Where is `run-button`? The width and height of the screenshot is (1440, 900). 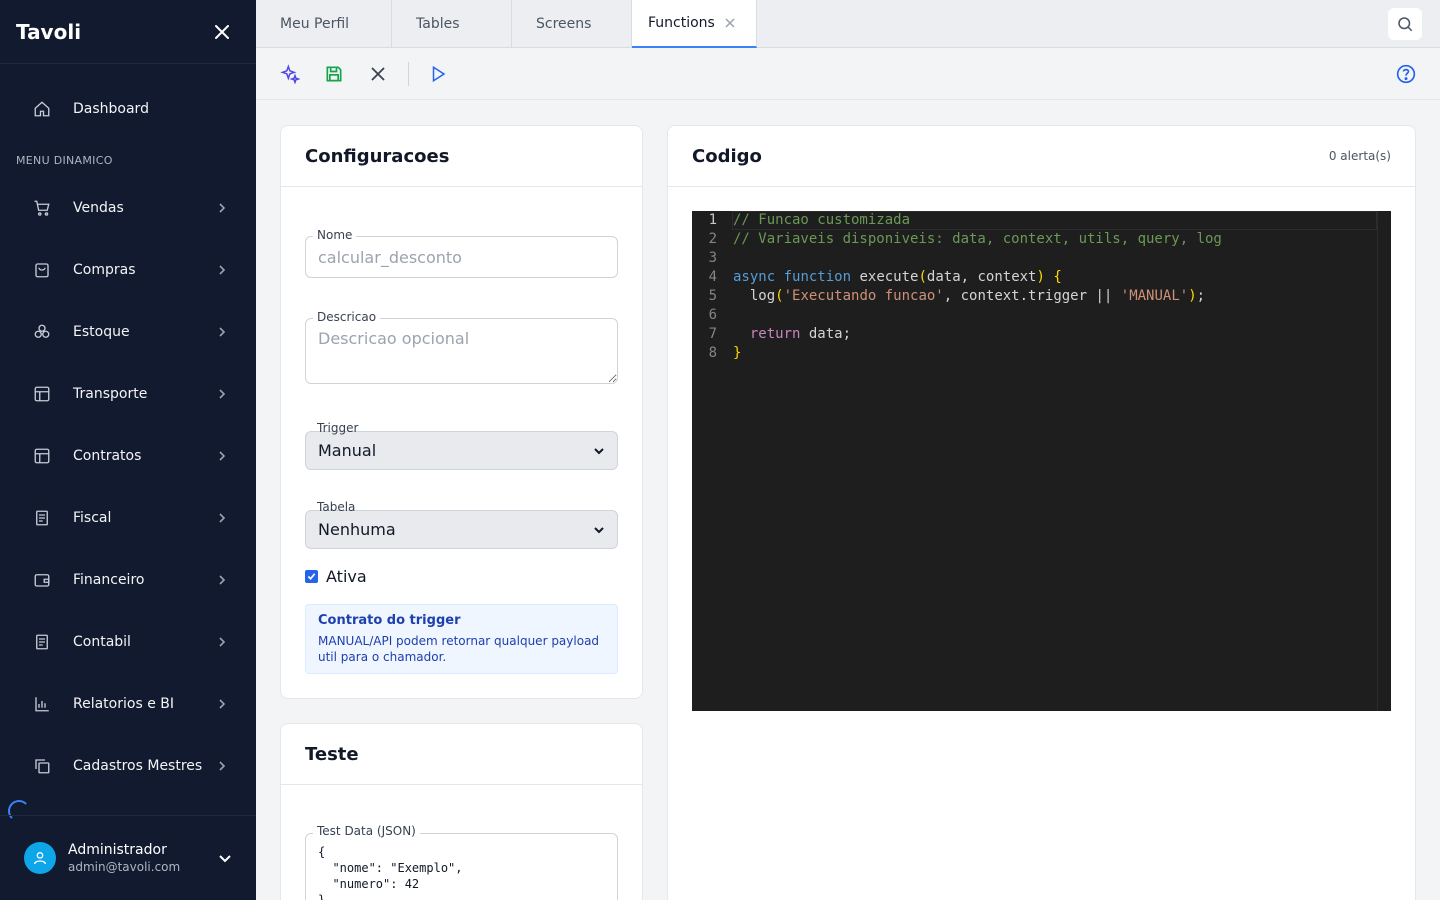
run-button is located at coordinates (438, 74).